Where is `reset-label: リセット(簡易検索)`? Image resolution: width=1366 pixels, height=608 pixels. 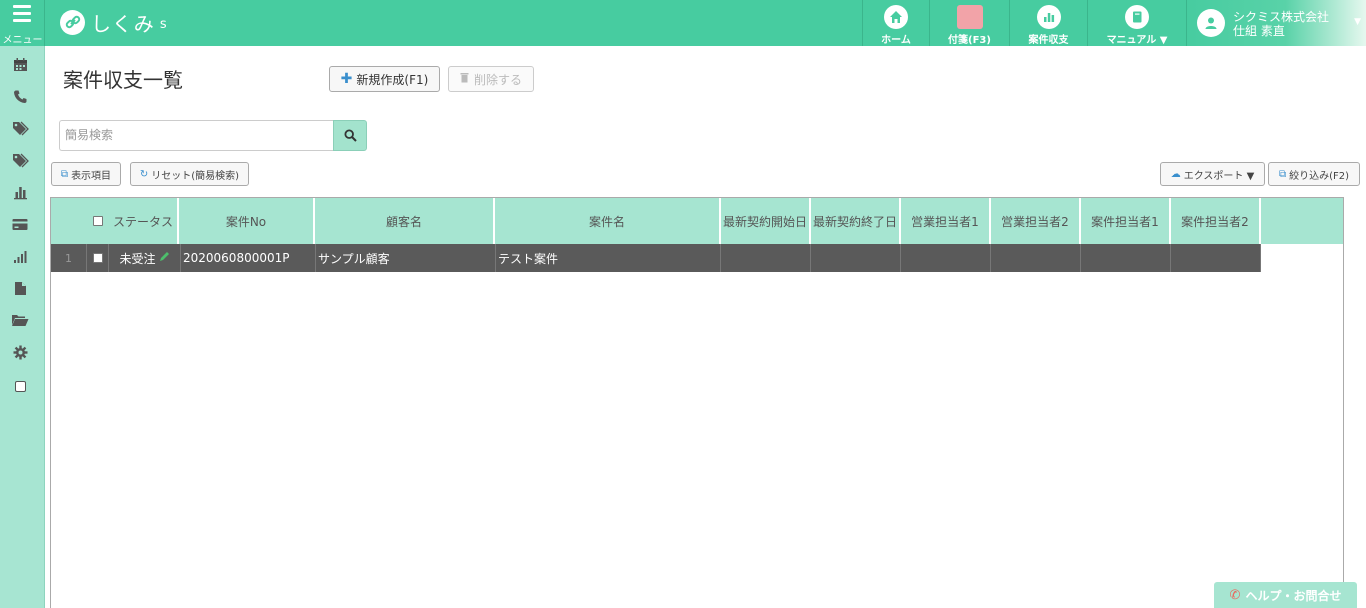
reset-label: リセット(簡易検索) is located at coordinates (195, 176).